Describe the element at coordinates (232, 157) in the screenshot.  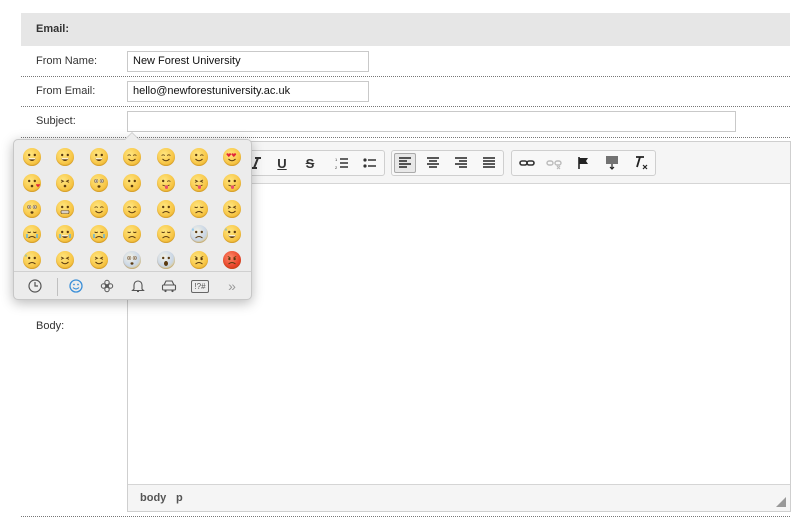
I see `emoji-heart-eyes-icon` at that location.